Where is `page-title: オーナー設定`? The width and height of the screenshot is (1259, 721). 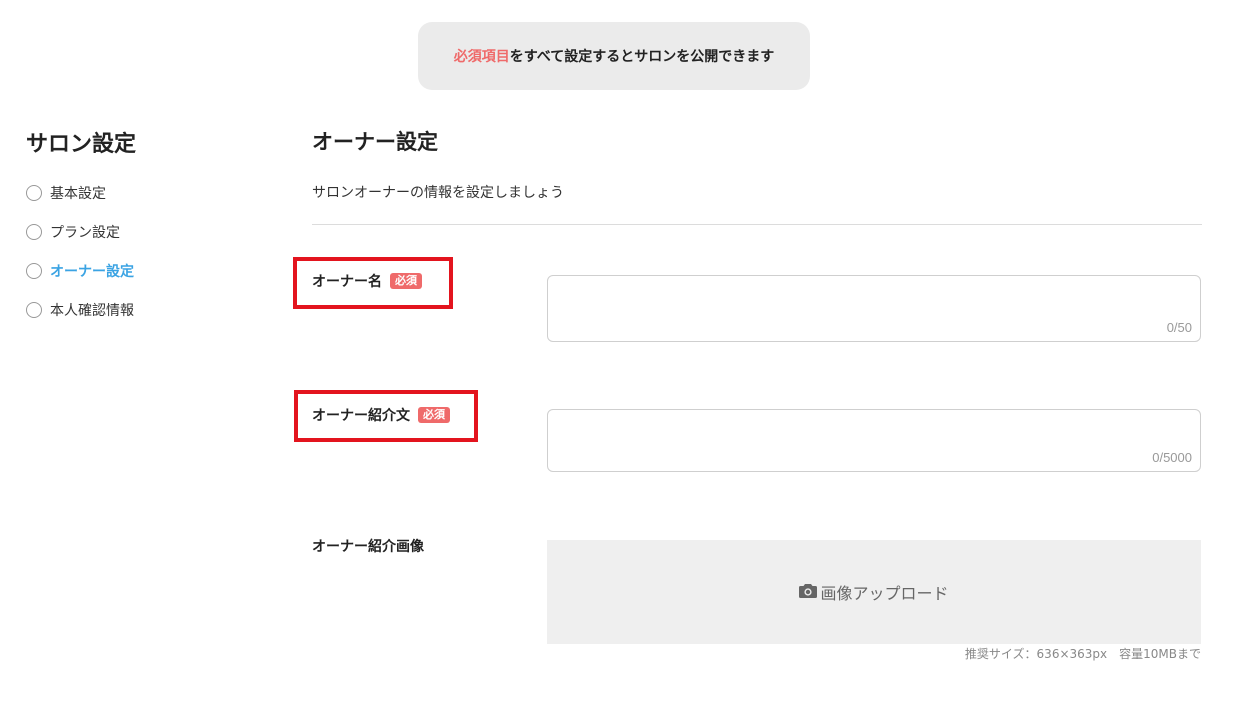
page-title: オーナー設定 is located at coordinates (375, 142).